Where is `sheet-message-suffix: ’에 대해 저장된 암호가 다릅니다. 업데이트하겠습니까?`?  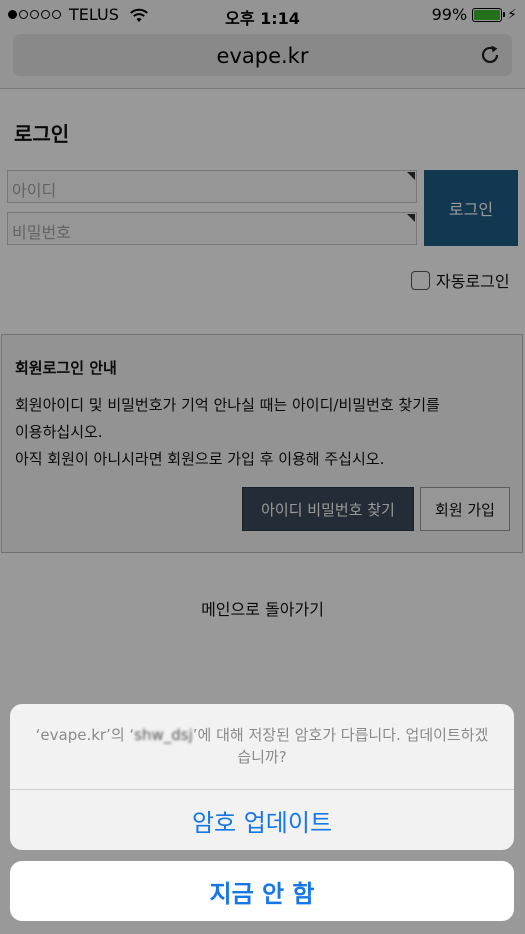 sheet-message-suffix: ’에 대해 저장된 암호가 다릅니다. 업데이트하겠습니까? is located at coordinates (340, 746).